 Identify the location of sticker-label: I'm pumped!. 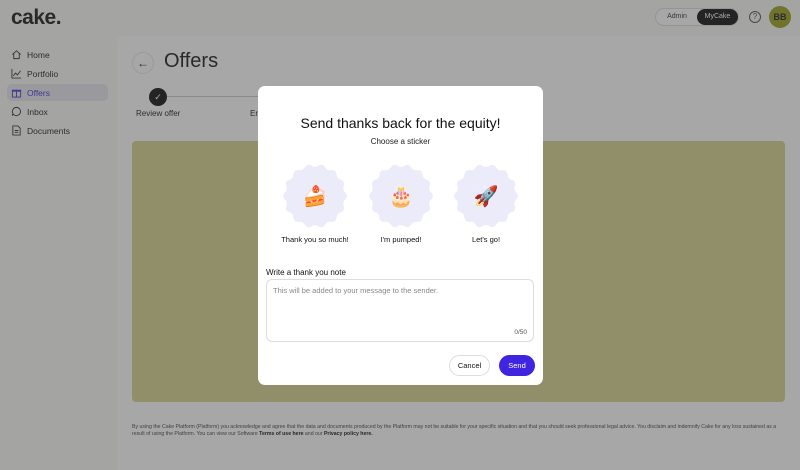
(401, 239).